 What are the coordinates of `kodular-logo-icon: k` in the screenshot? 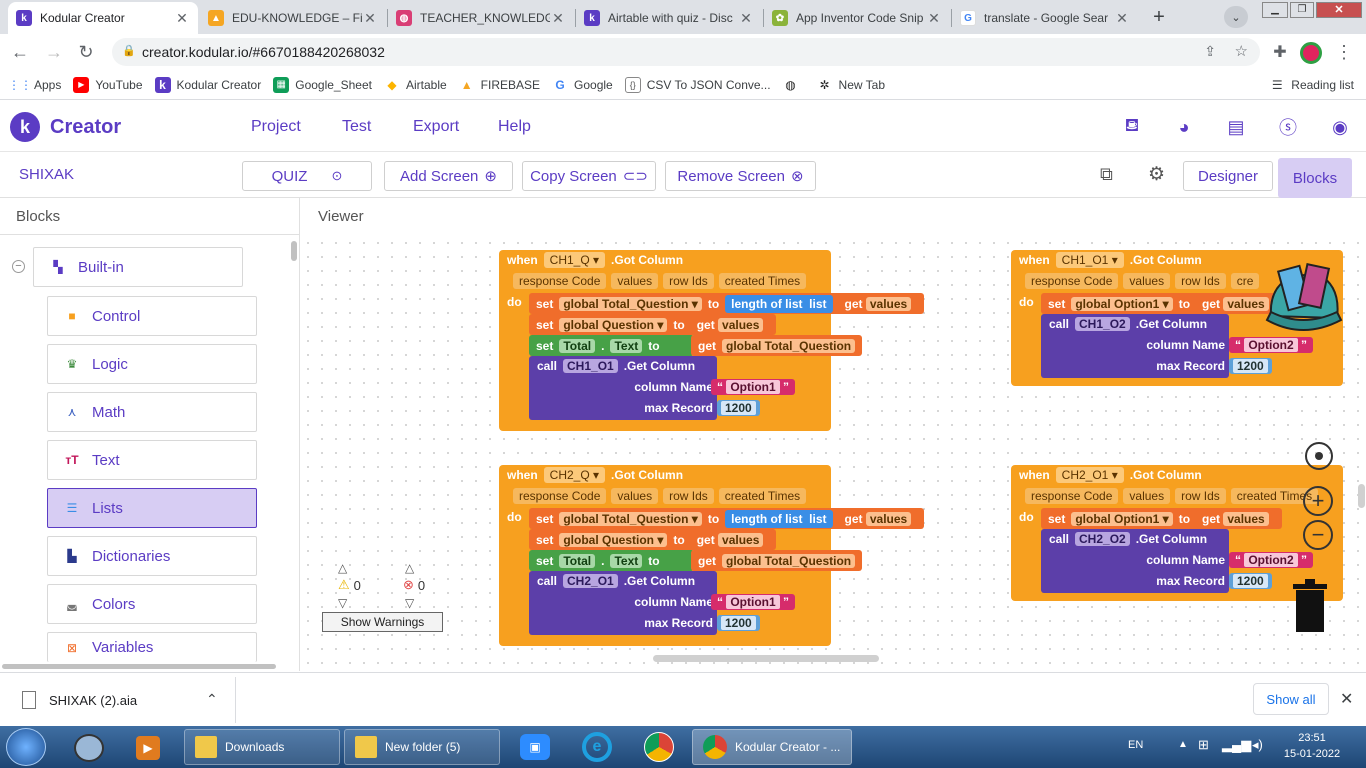 It's located at (25, 127).